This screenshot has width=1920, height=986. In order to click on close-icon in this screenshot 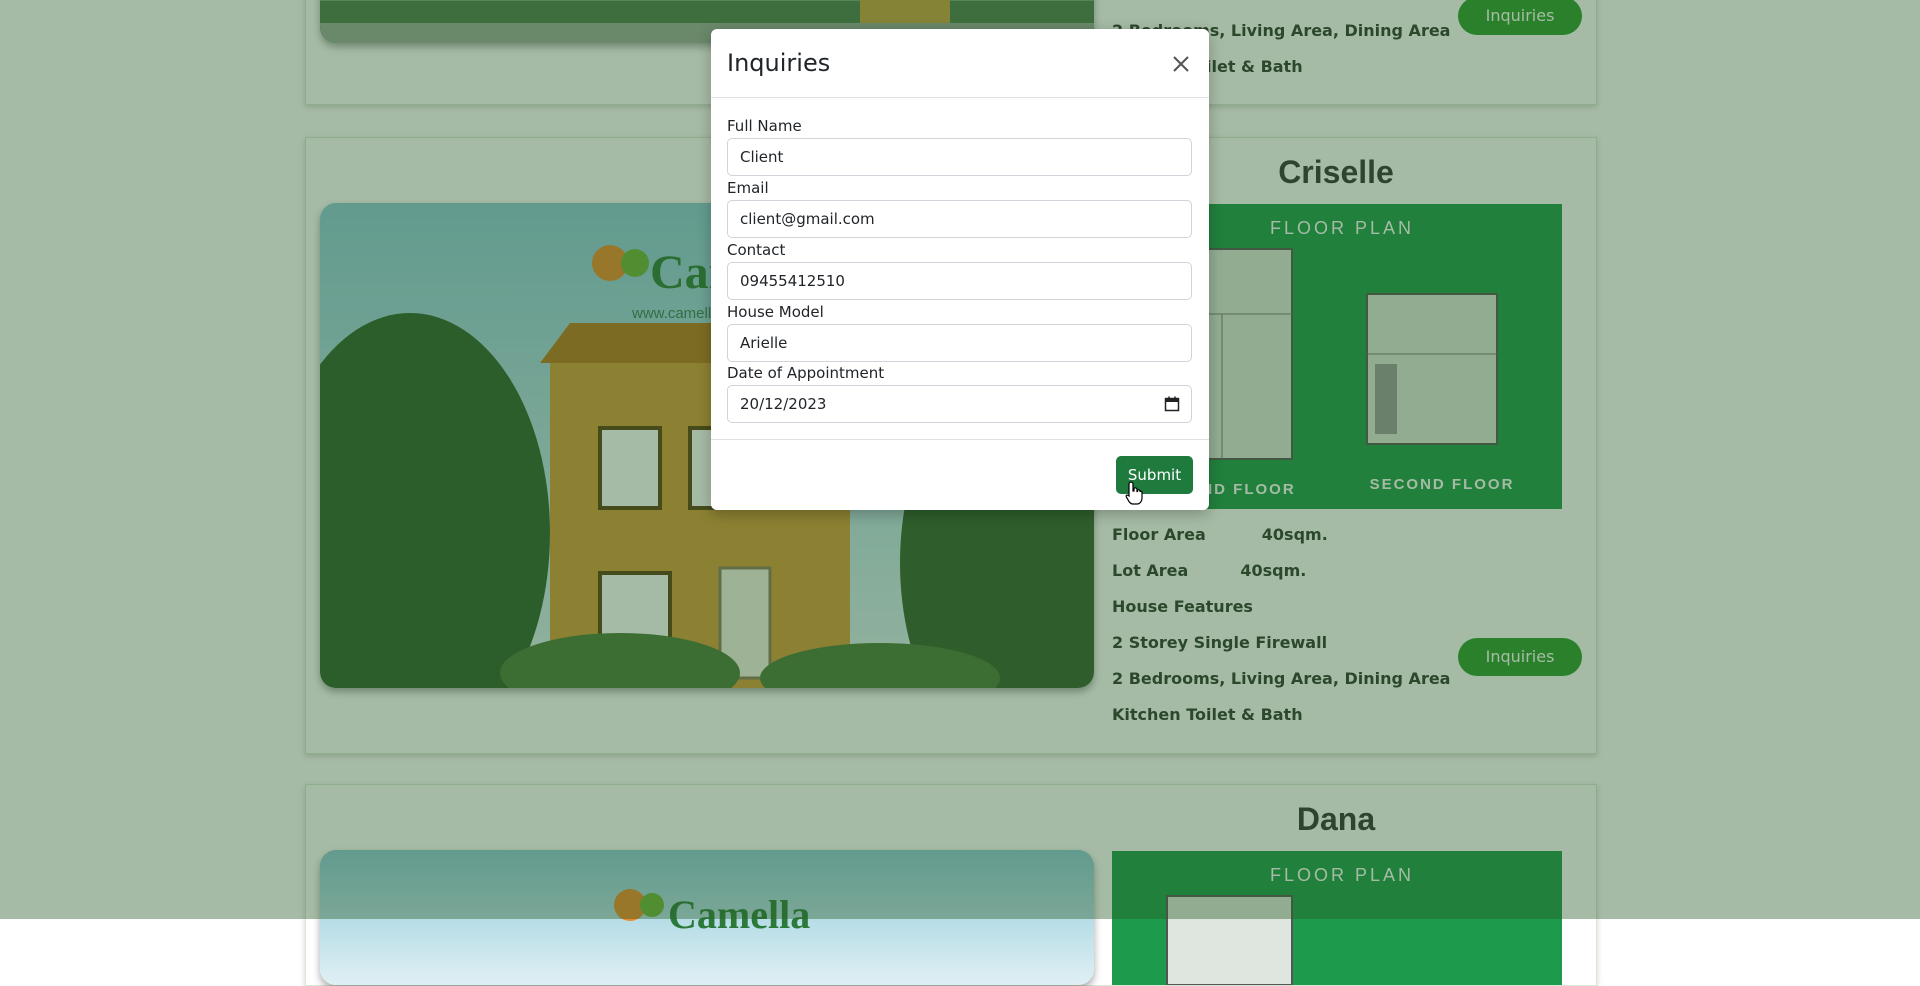, I will do `click(1181, 64)`.